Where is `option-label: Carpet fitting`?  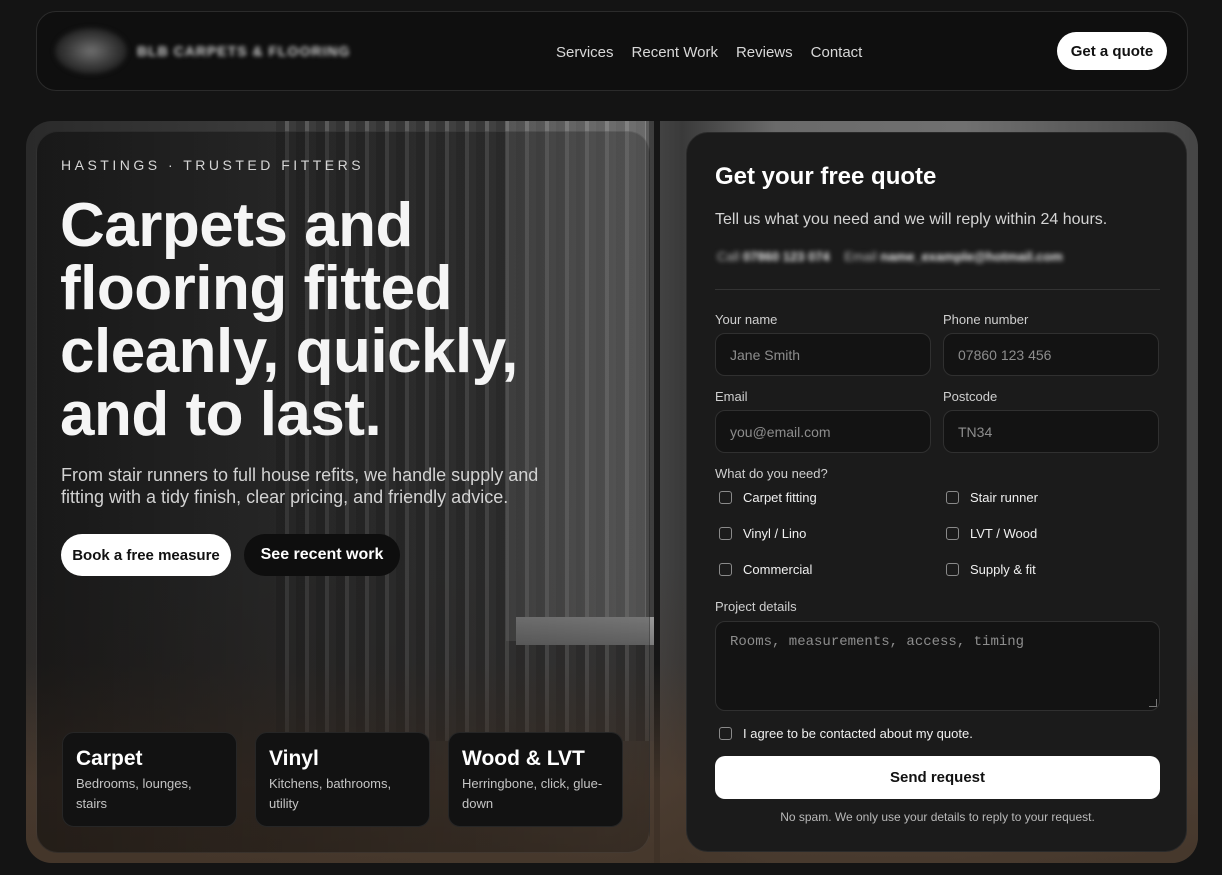
option-label: Carpet fitting is located at coordinates (780, 497).